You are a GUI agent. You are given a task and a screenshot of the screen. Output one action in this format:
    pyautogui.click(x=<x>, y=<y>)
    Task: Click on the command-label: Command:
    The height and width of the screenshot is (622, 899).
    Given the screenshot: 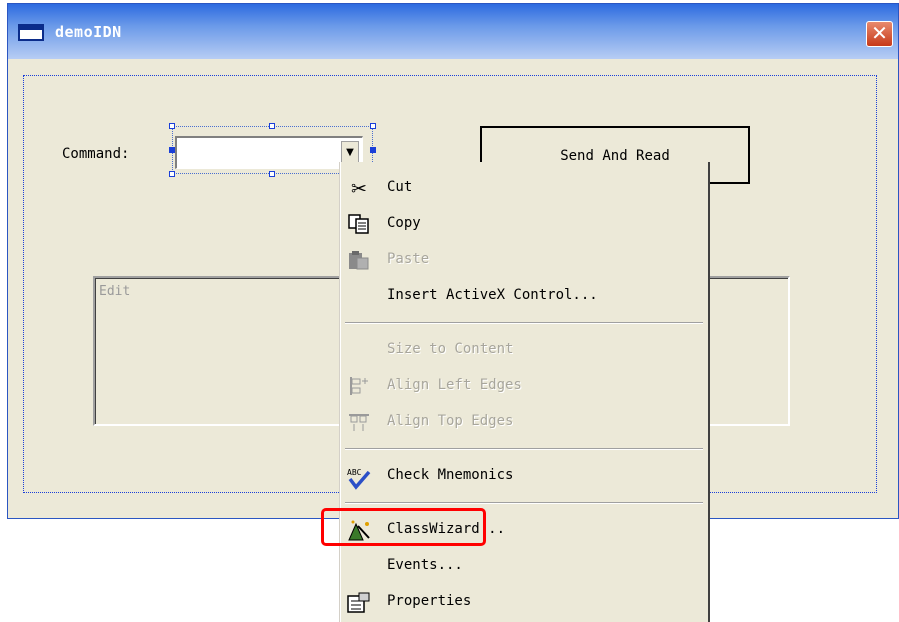 What is the action you would take?
    pyautogui.click(x=95, y=154)
    